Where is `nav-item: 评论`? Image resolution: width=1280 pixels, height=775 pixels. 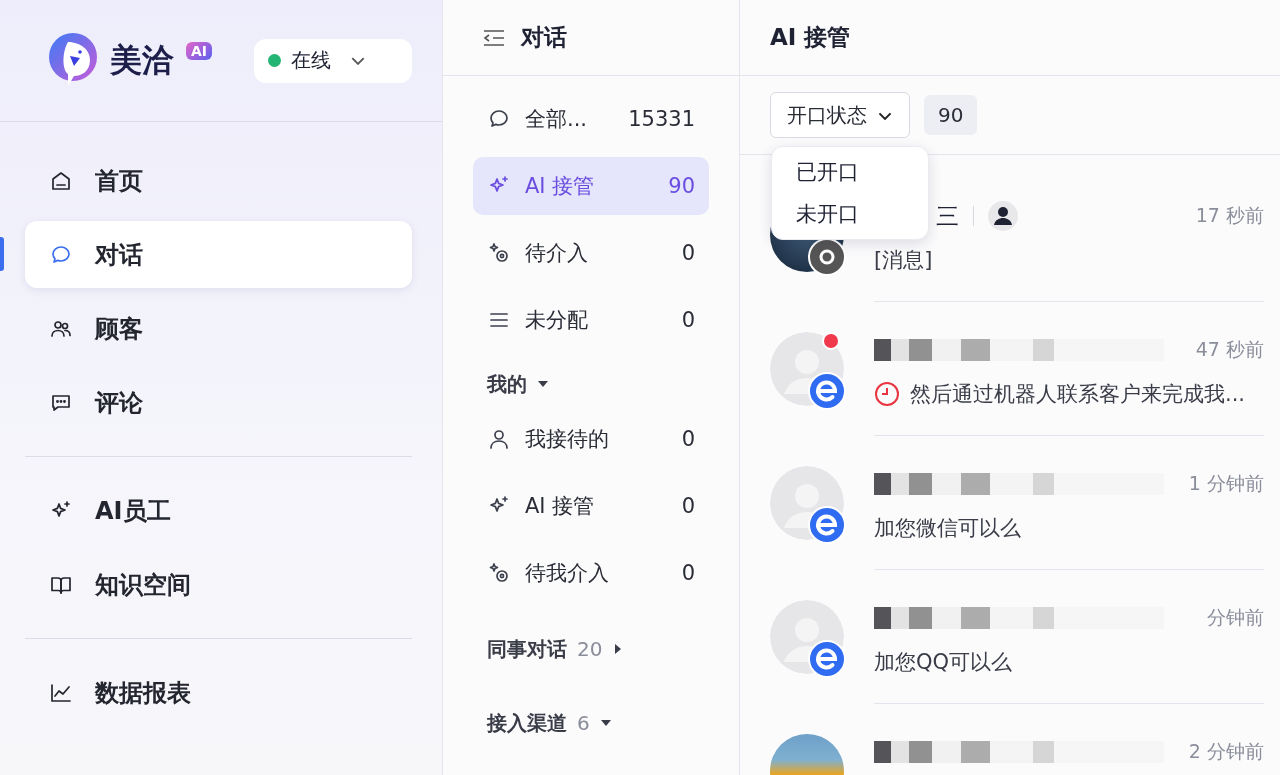 nav-item: 评论 is located at coordinates (218, 402).